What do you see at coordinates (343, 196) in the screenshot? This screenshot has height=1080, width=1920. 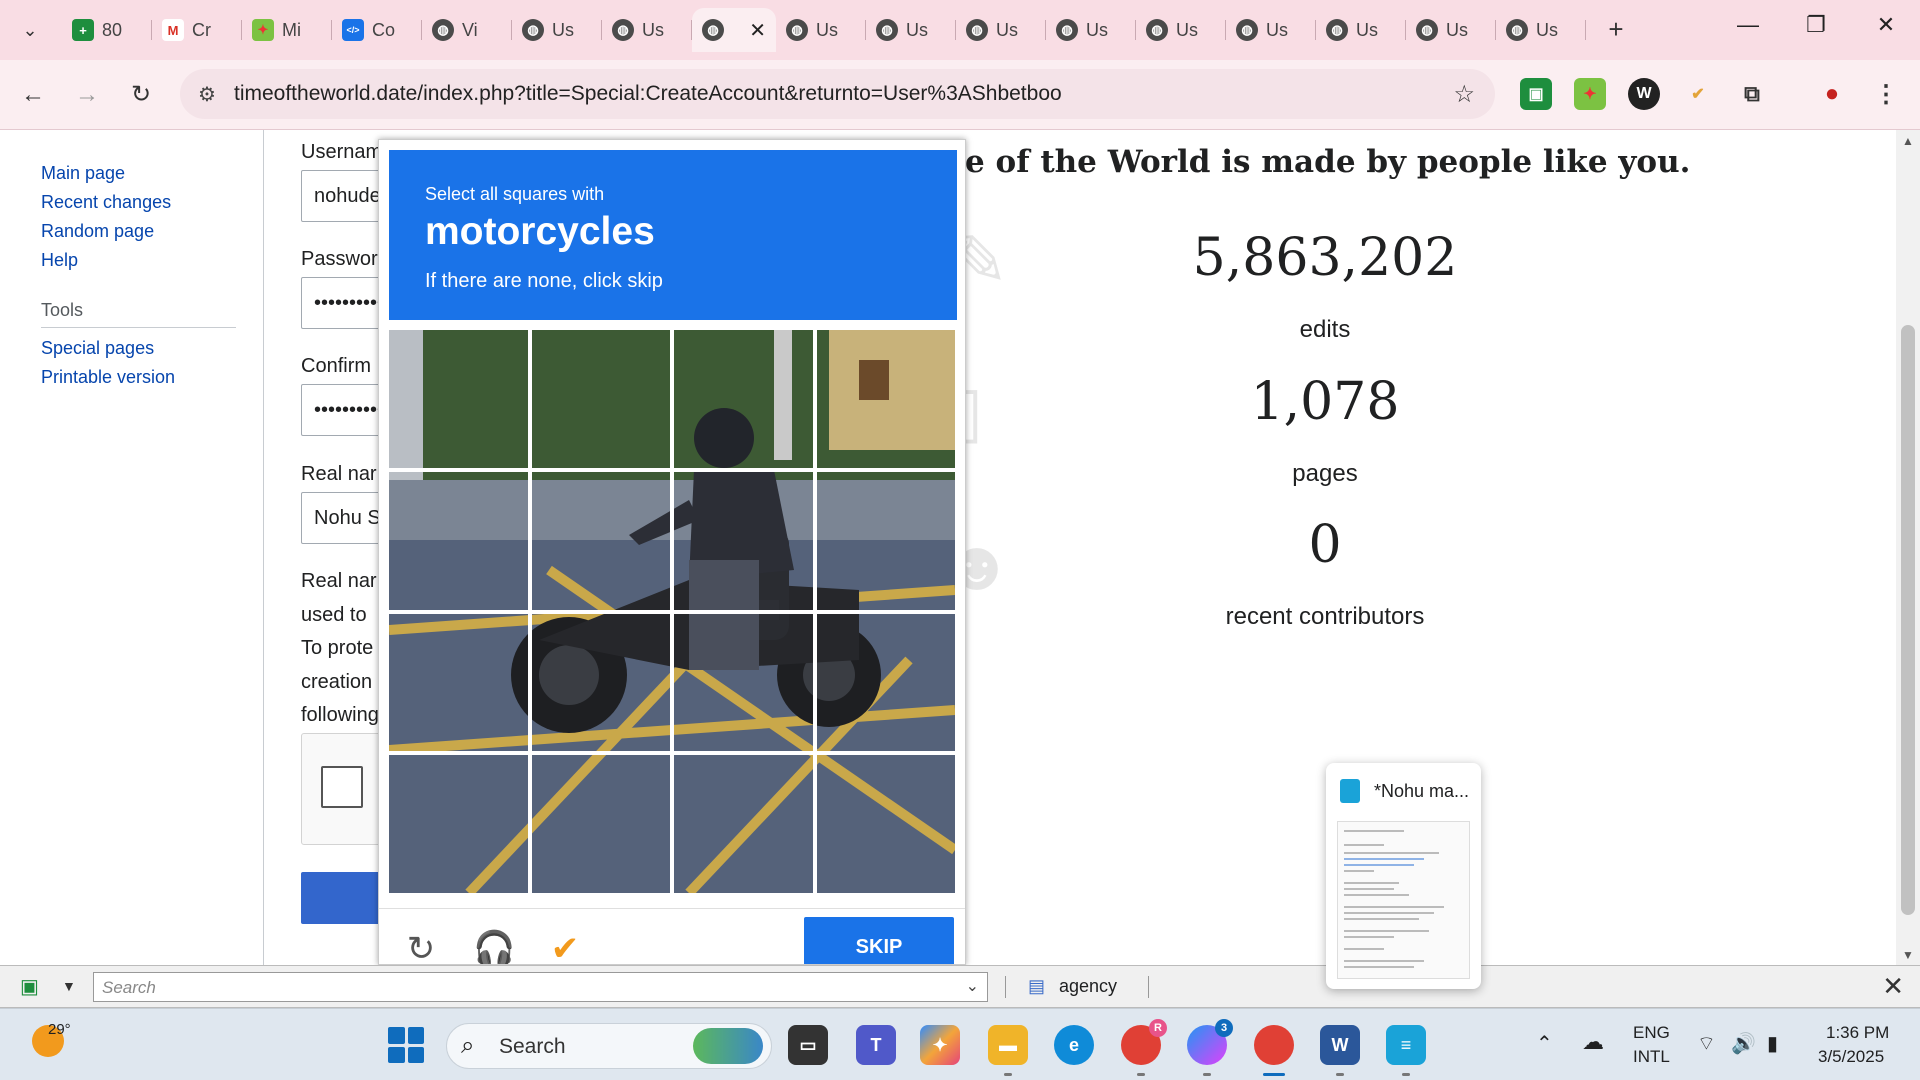 I see `username-input: nohude` at bounding box center [343, 196].